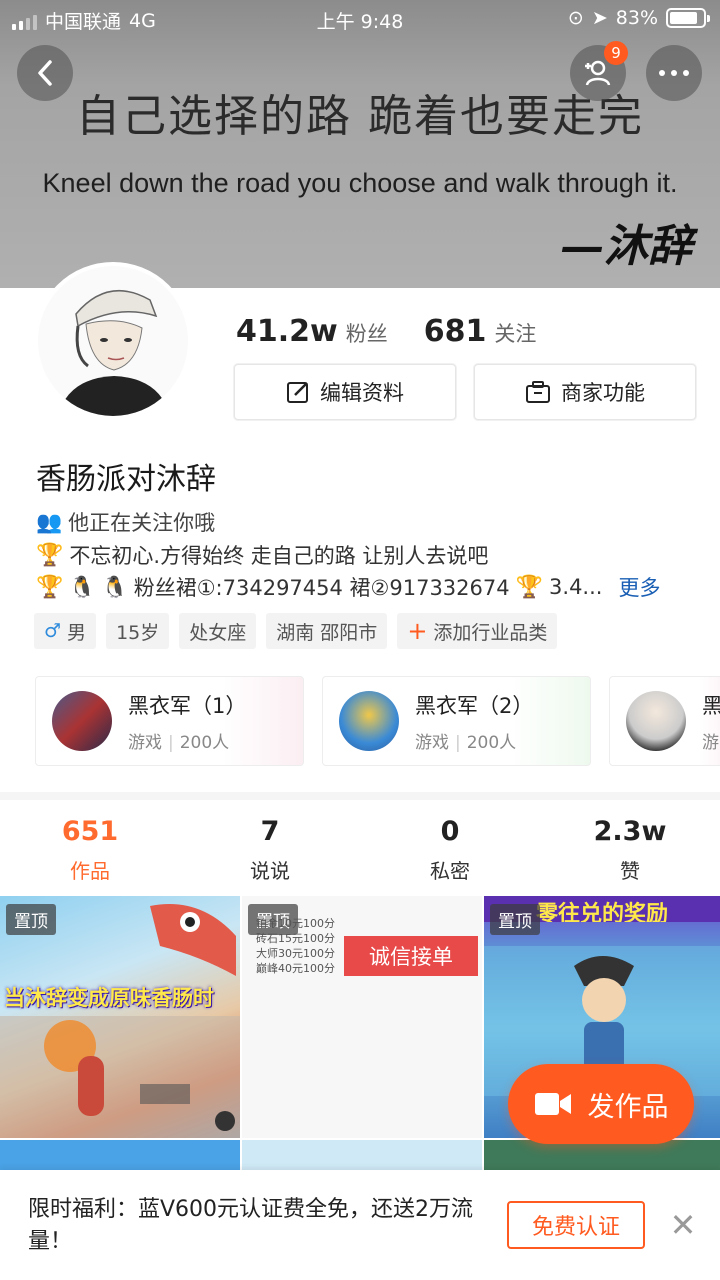 This screenshot has width=720, height=1280. Describe the element at coordinates (362, 393) in the screenshot. I see `edit-profile-label: 编辑资料` at that location.